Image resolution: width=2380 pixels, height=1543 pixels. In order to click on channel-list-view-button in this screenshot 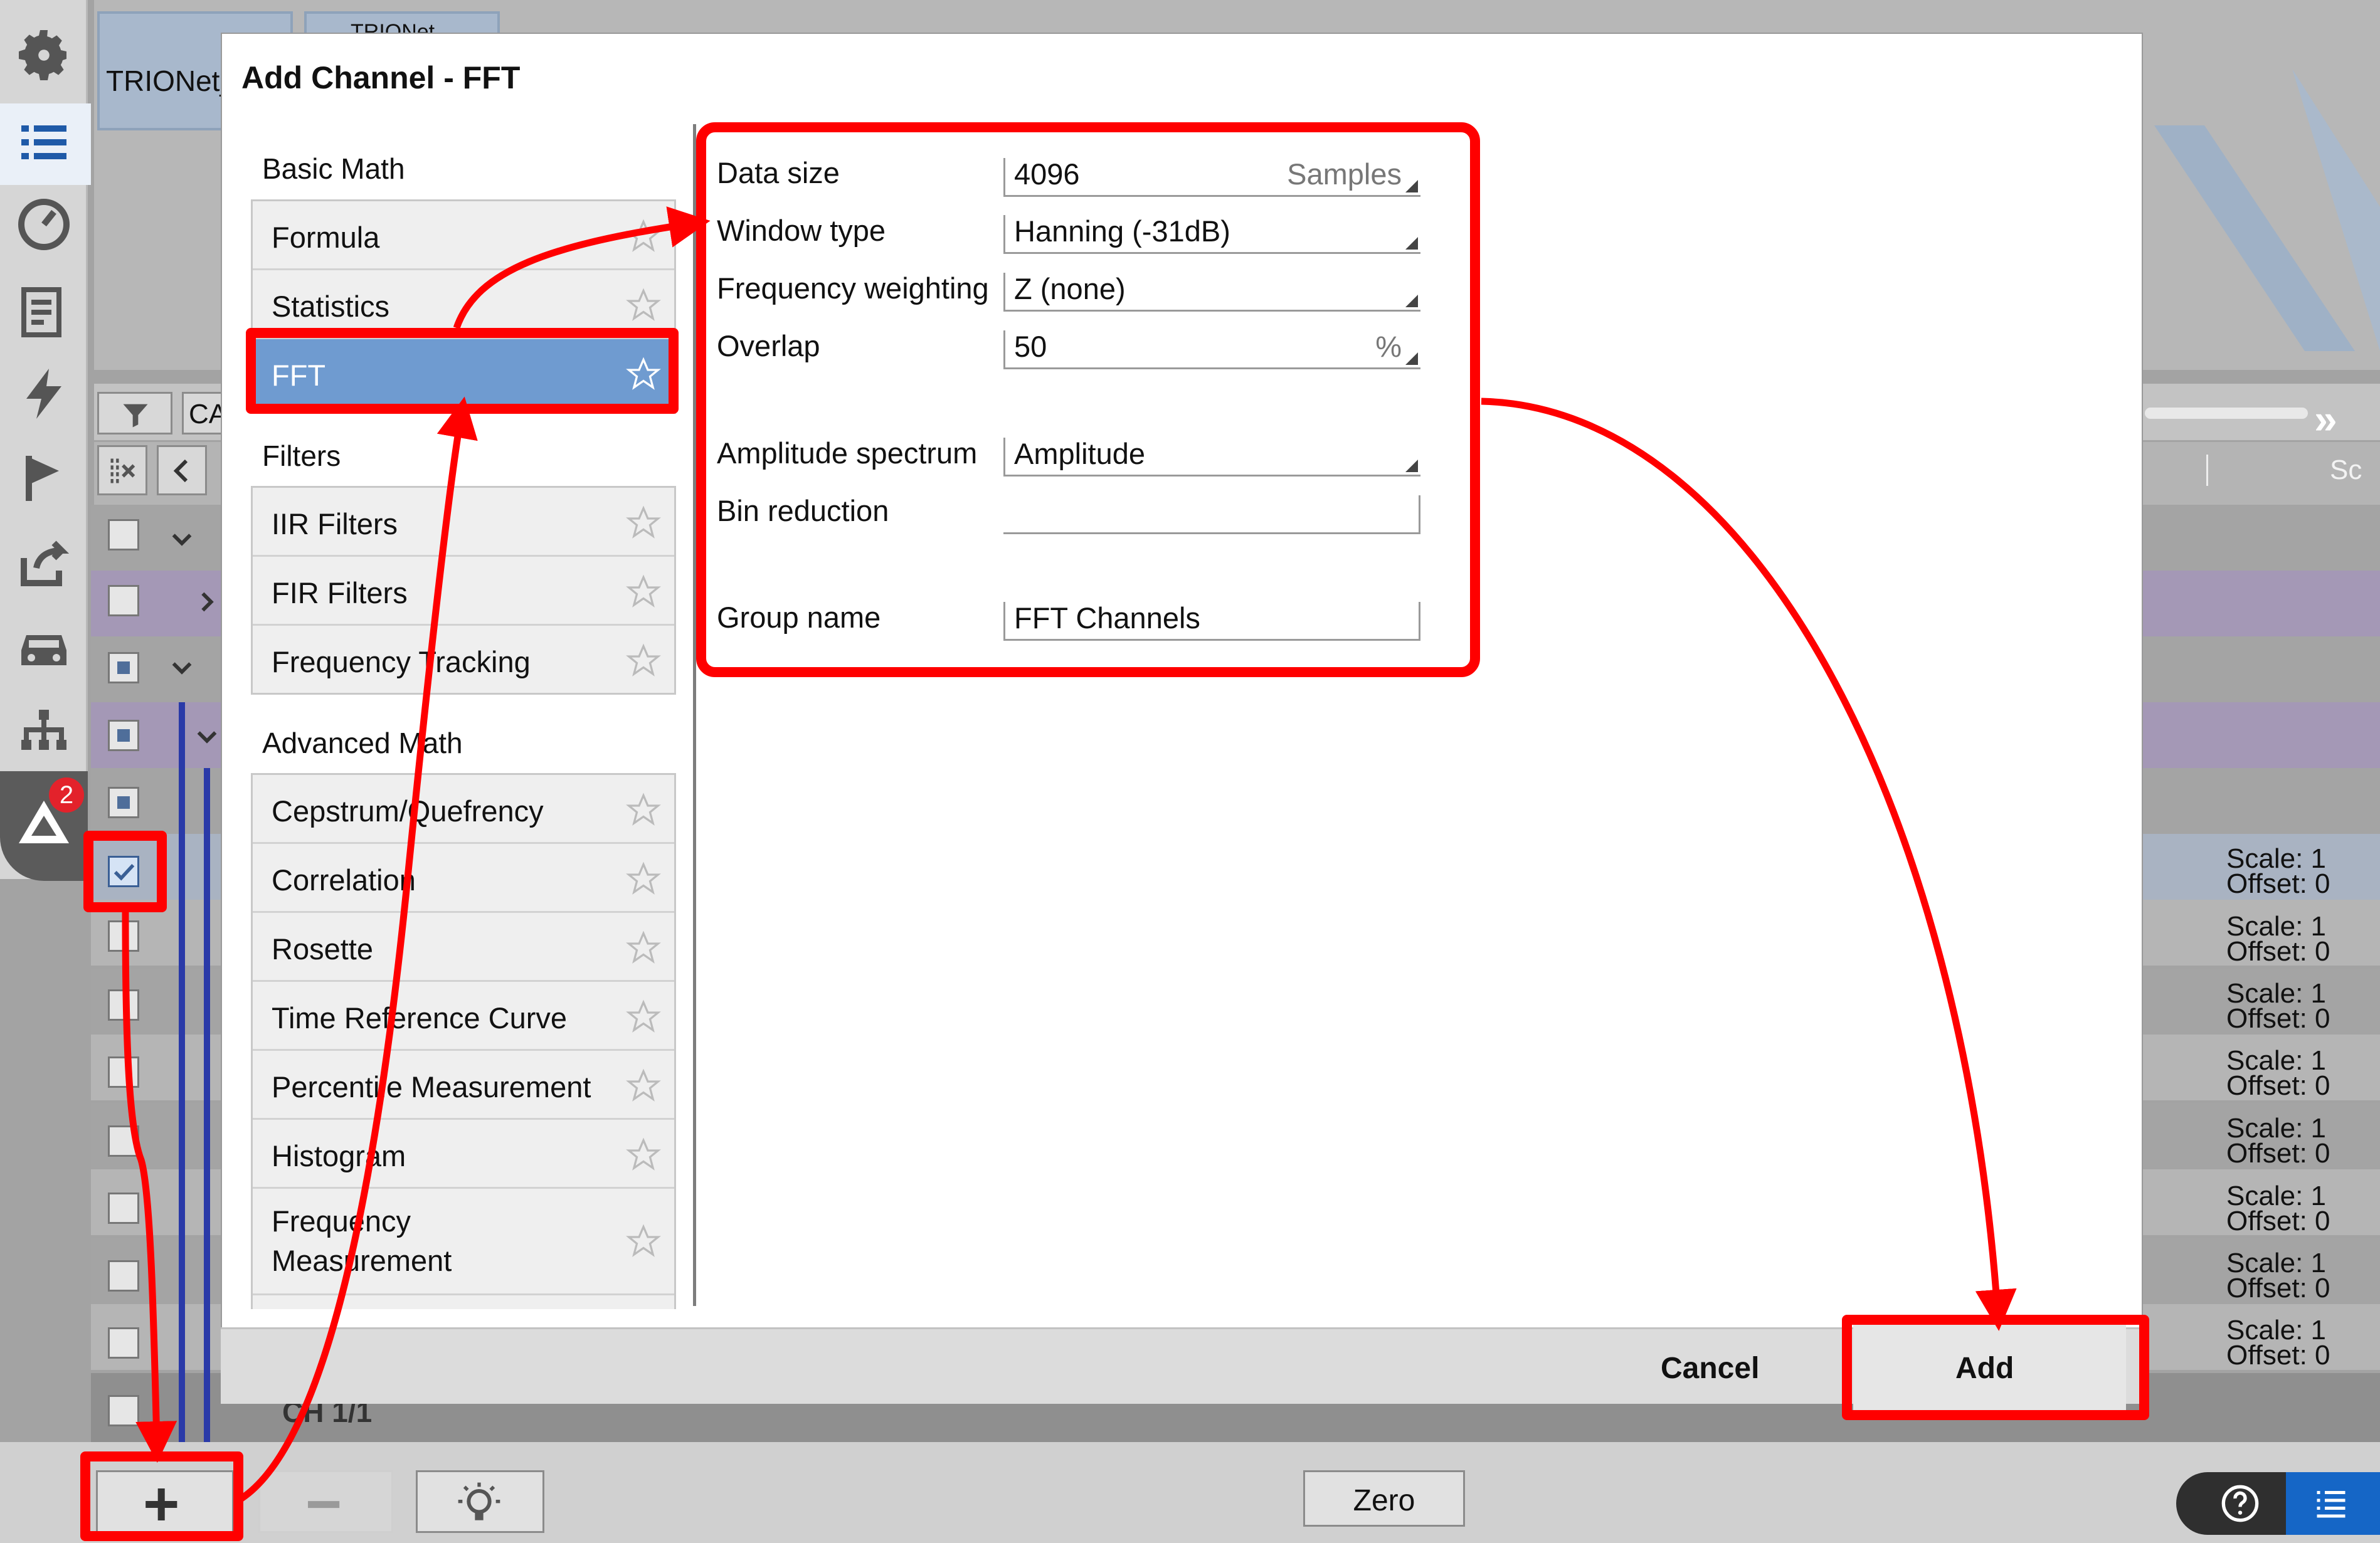, I will do `click(2333, 1503)`.